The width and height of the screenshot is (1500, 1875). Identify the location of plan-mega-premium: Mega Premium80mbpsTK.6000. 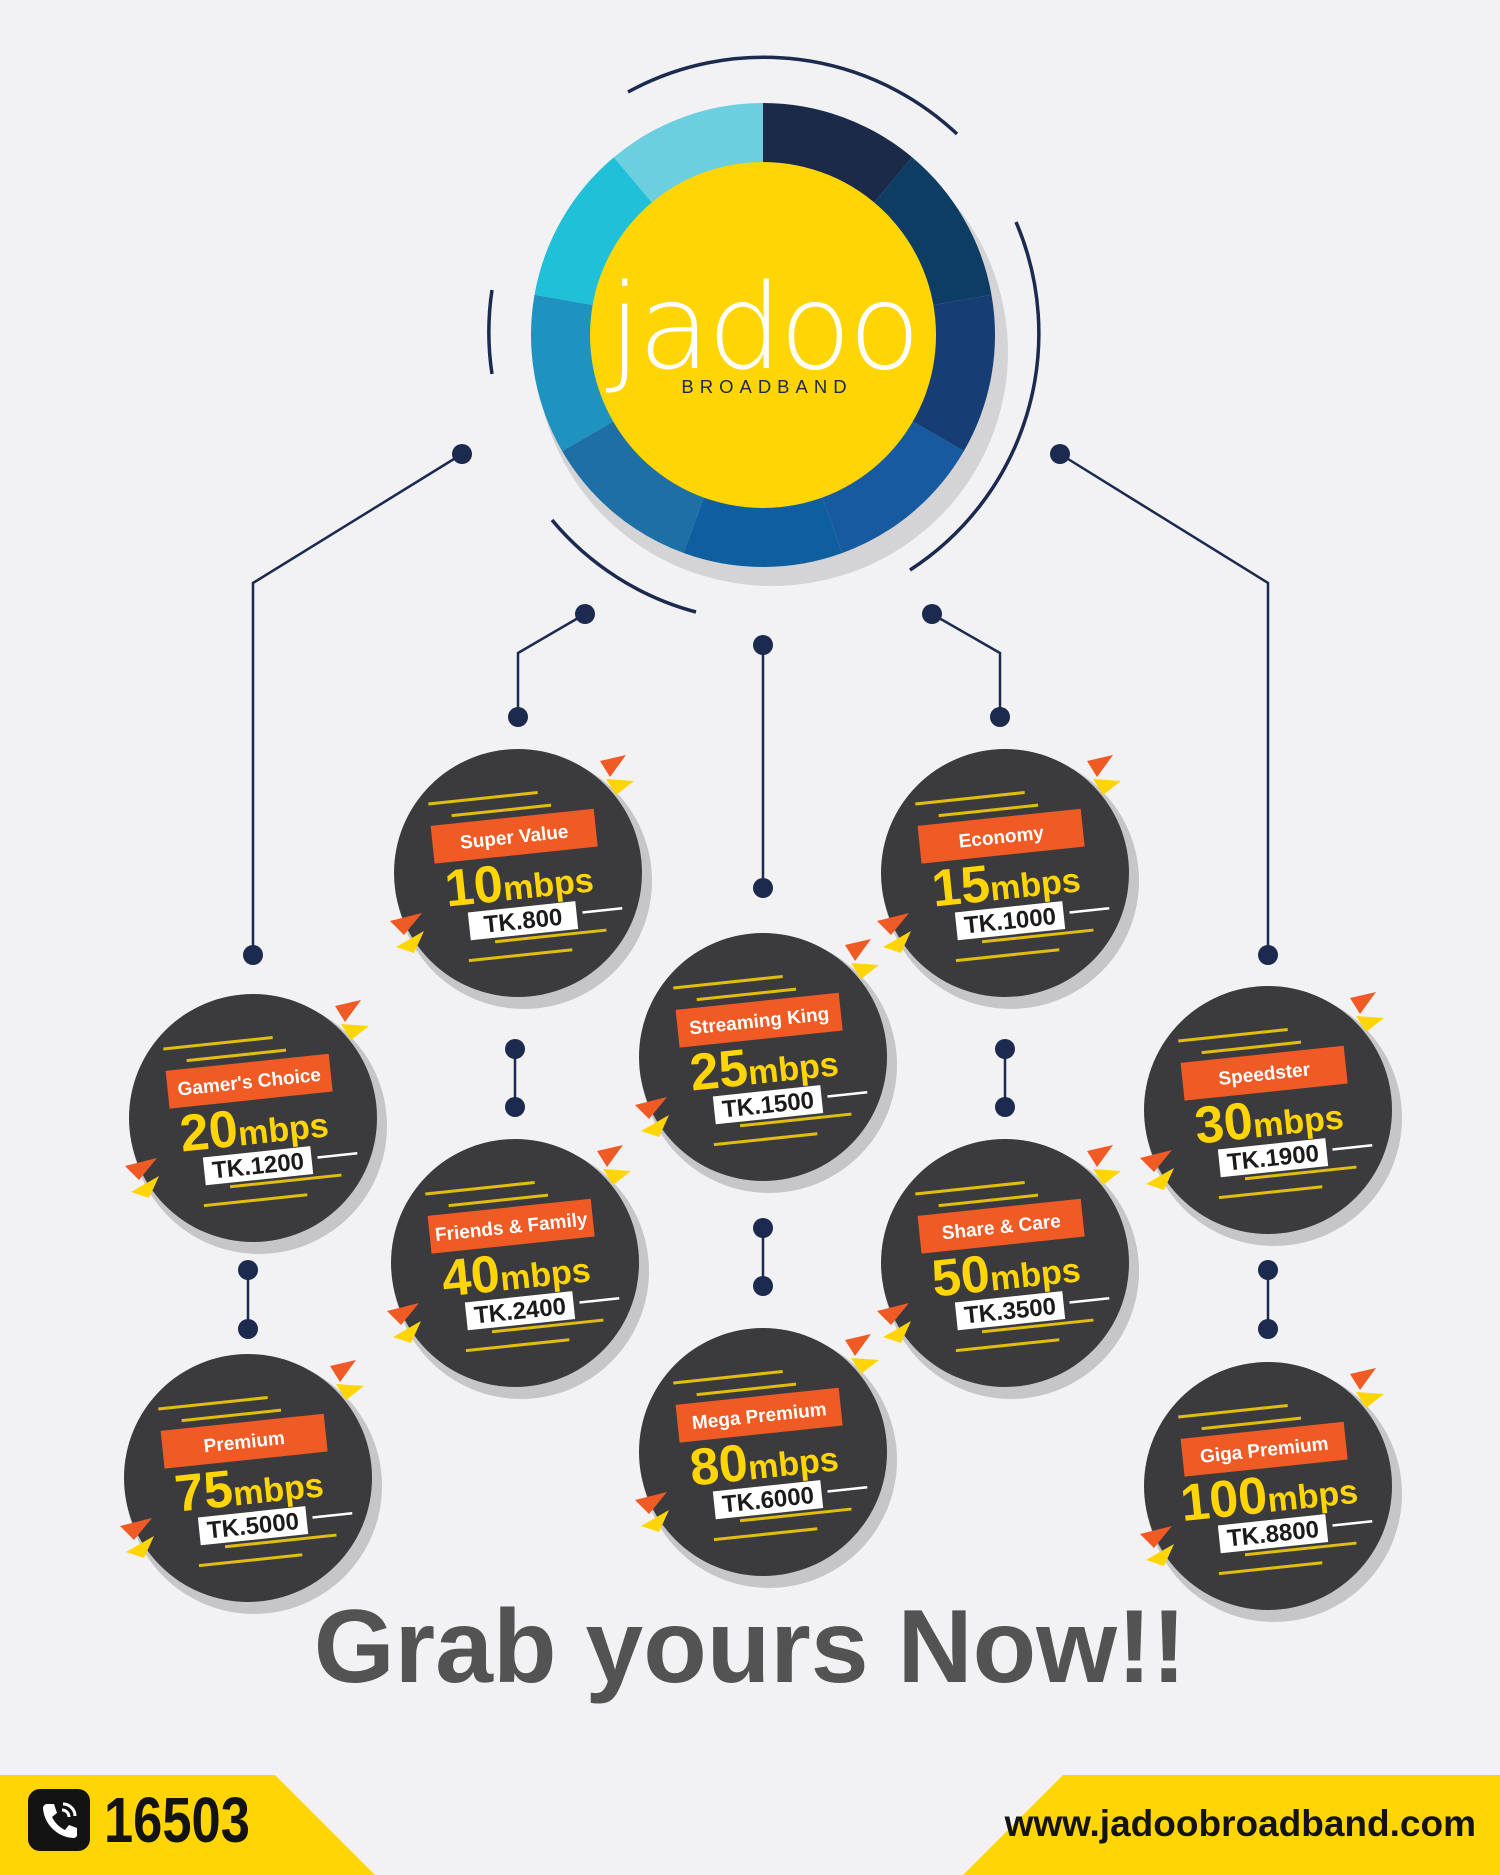
(766, 1458).